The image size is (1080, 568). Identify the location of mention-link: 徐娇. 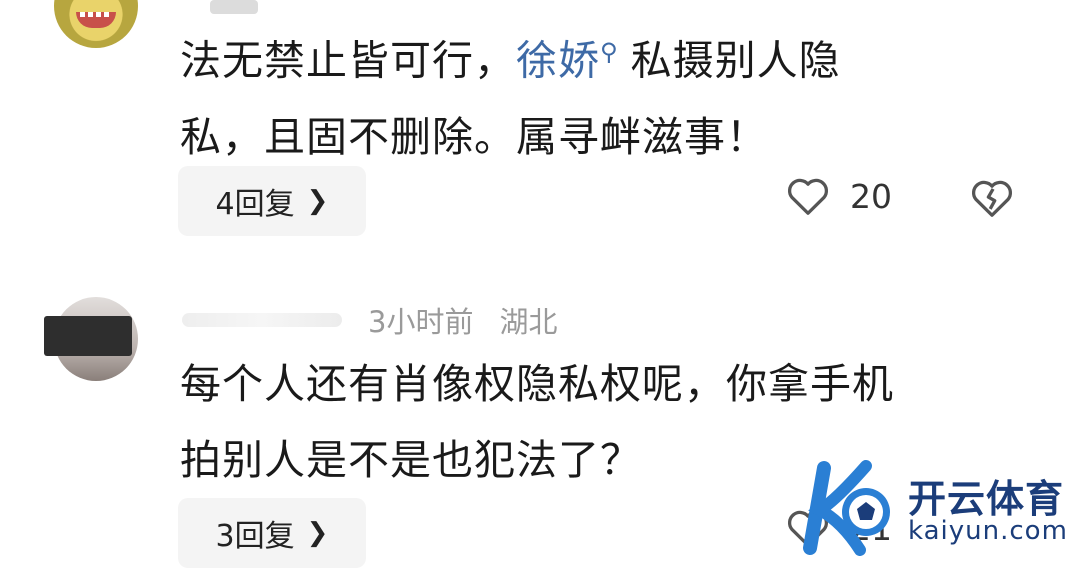
(558, 61).